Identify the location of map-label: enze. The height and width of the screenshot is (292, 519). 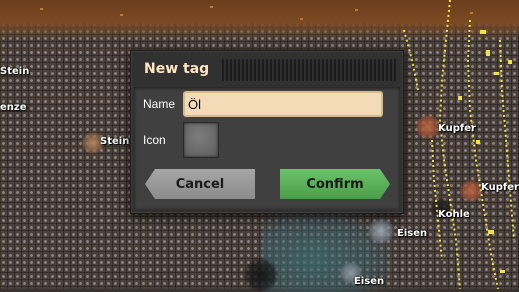
(13, 107).